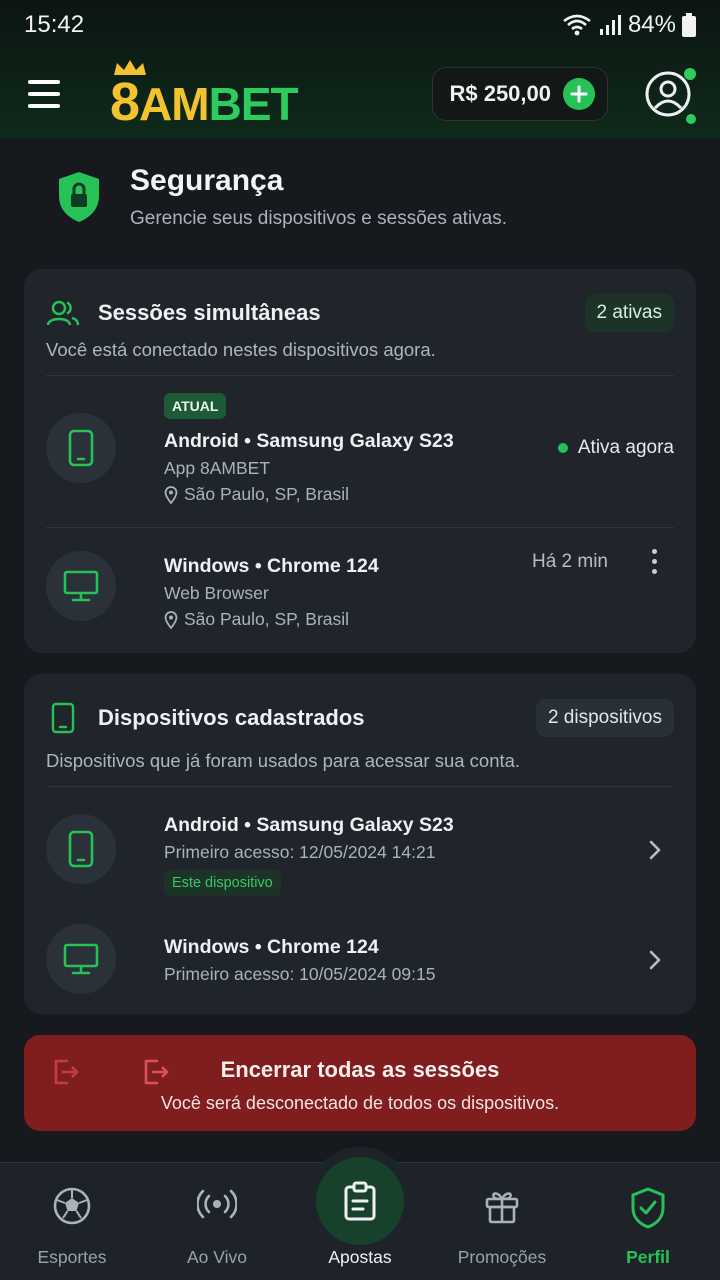  I want to click on gift-icon, so click(502, 1208).